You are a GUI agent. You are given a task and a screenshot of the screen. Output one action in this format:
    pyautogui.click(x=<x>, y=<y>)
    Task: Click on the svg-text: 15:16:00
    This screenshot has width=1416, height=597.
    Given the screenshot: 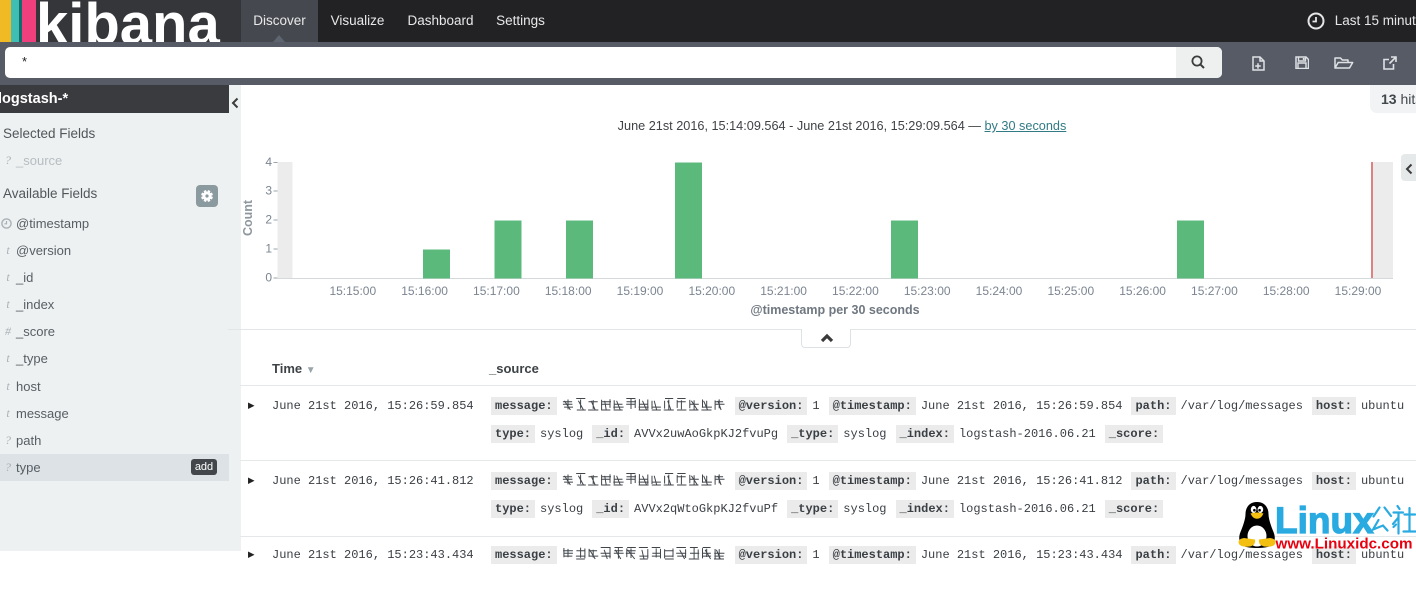 What is the action you would take?
    pyautogui.click(x=424, y=291)
    